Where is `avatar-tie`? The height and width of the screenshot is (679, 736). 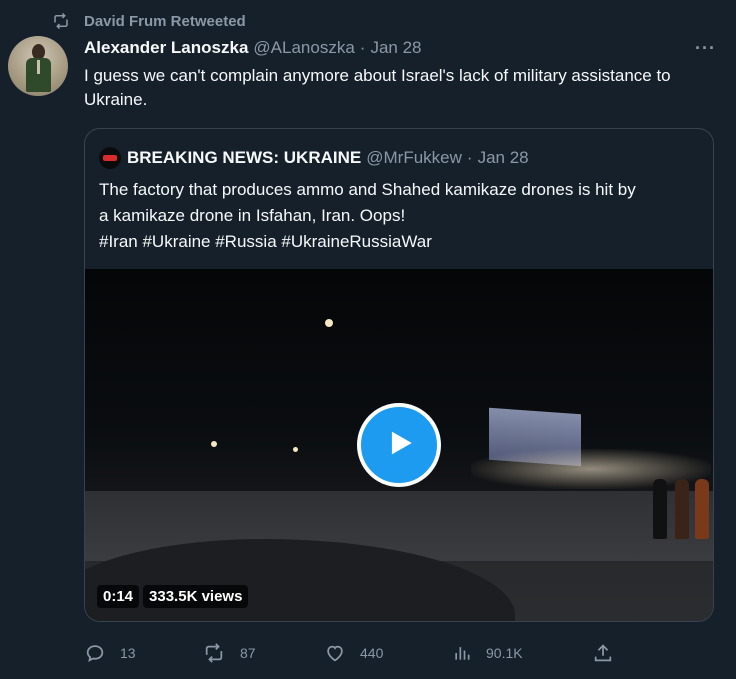
avatar-tie is located at coordinates (38, 67).